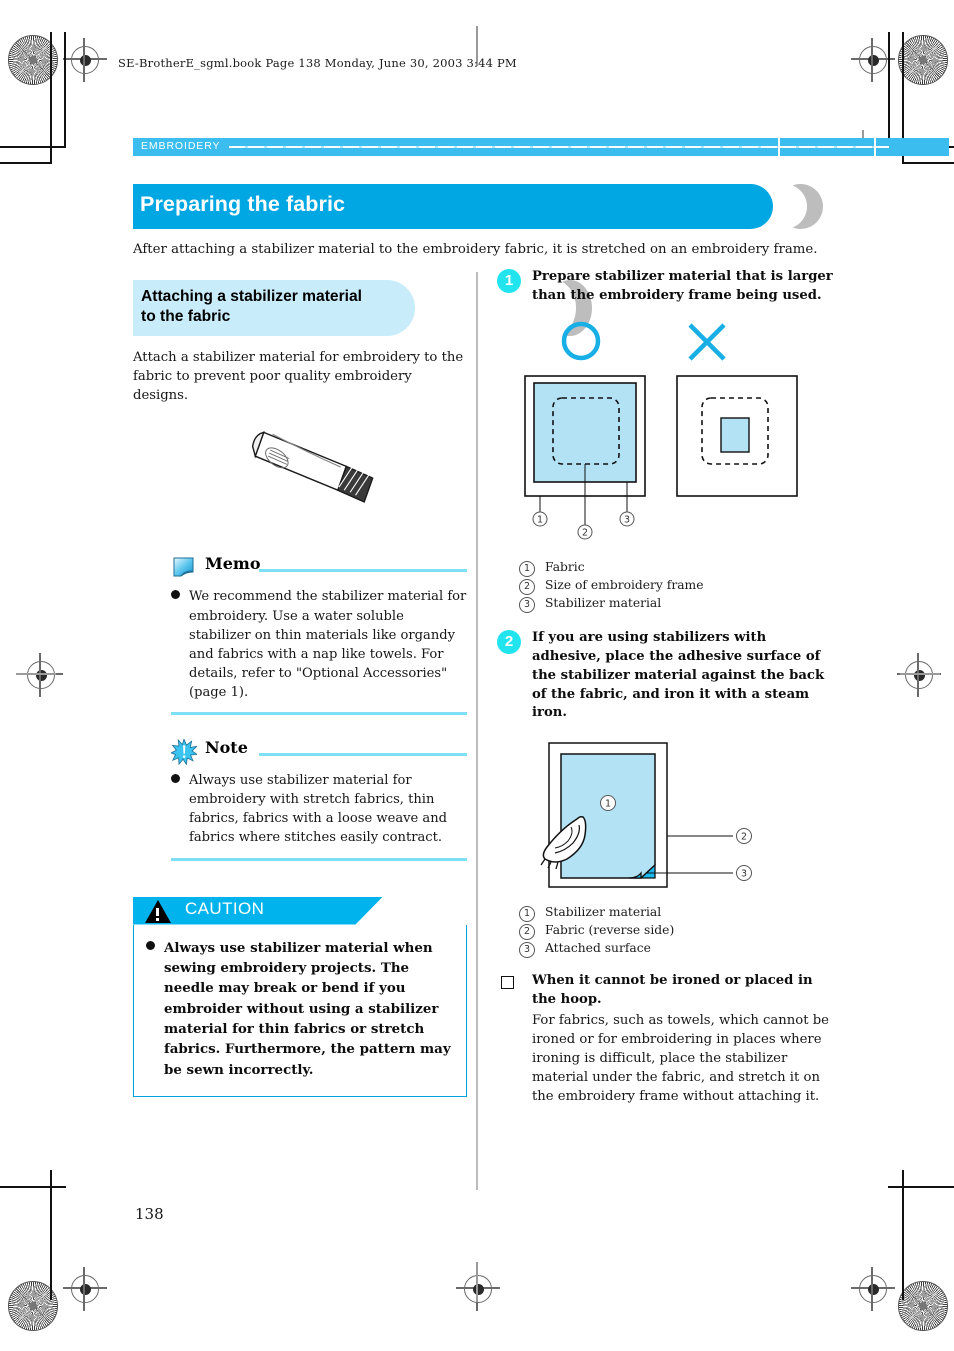  What do you see at coordinates (186, 316) in the screenshot?
I see `section-heading-line-2: to the fabric` at bounding box center [186, 316].